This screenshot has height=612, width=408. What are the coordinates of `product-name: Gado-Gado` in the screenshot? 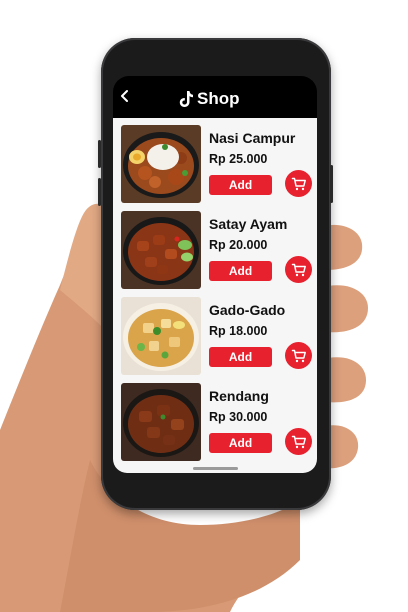 It's located at (247, 310).